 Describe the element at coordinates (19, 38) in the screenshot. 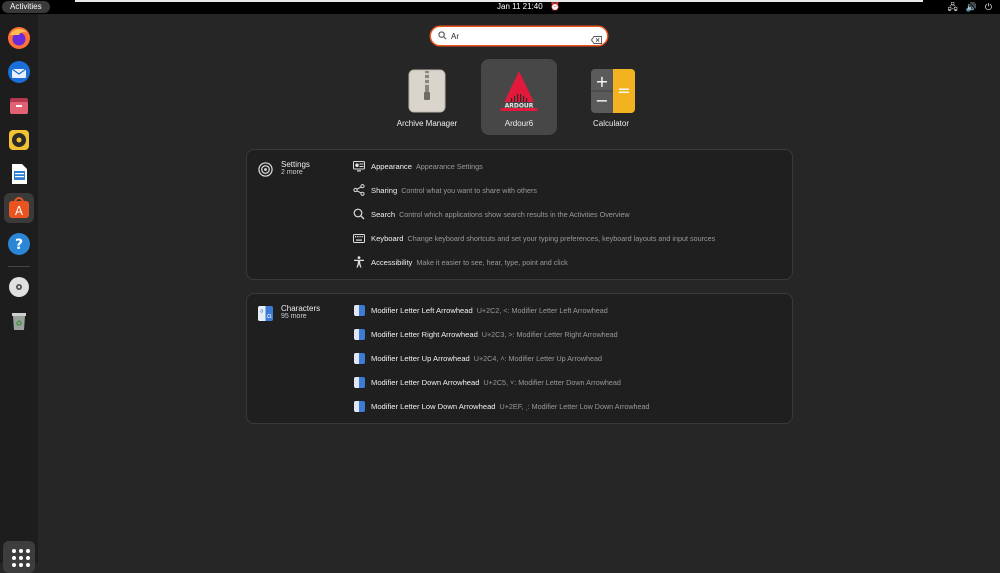

I see `firefox-icon` at that location.